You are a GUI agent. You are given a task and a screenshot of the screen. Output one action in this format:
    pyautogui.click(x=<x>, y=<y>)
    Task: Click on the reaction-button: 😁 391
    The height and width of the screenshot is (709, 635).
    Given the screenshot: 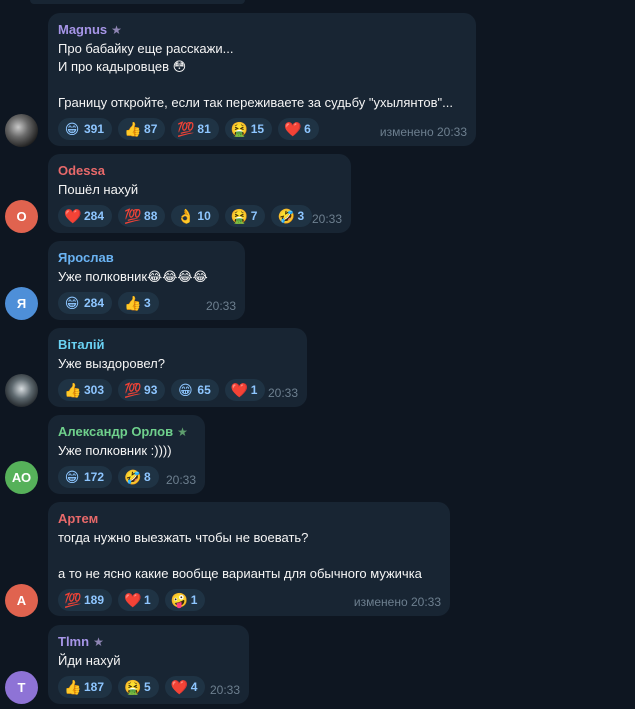 What is the action you would take?
    pyautogui.click(x=85, y=129)
    